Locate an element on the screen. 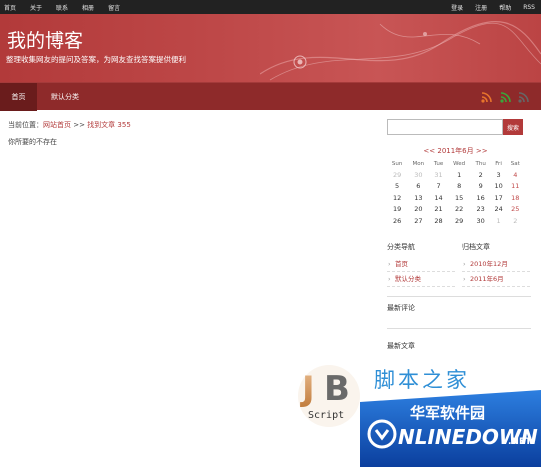 The image size is (541, 467). main-nav: 首页 默认分类 is located at coordinates (270, 96).